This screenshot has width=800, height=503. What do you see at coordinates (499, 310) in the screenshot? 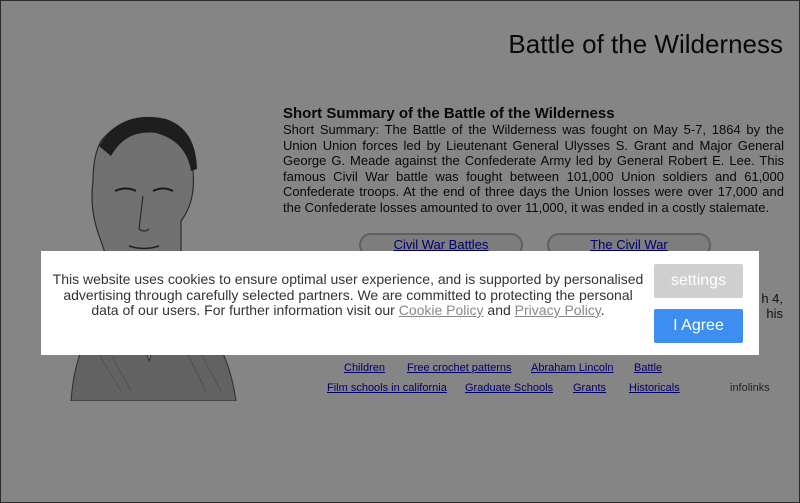
I see `cookie-message-and: and` at bounding box center [499, 310].